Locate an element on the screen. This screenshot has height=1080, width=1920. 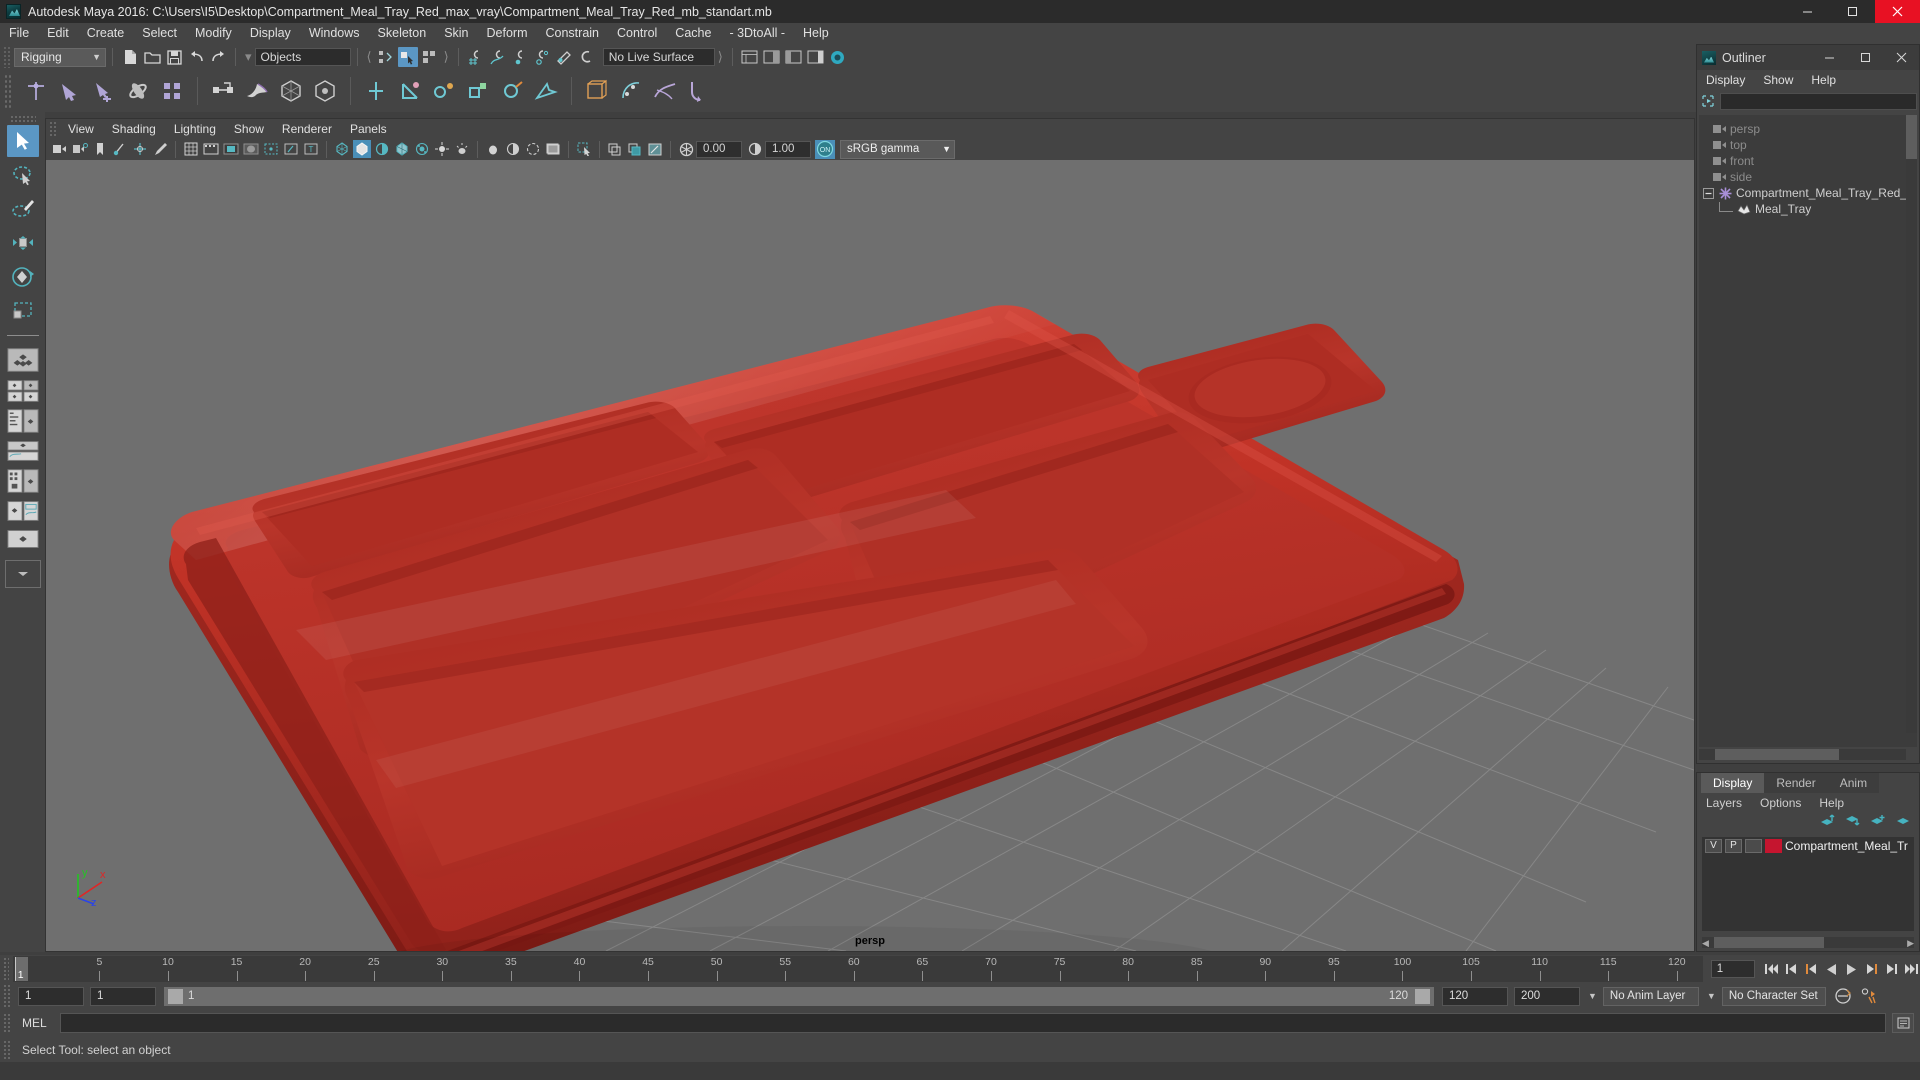
character-set-selector: No Character Set is located at coordinates (1773, 996).